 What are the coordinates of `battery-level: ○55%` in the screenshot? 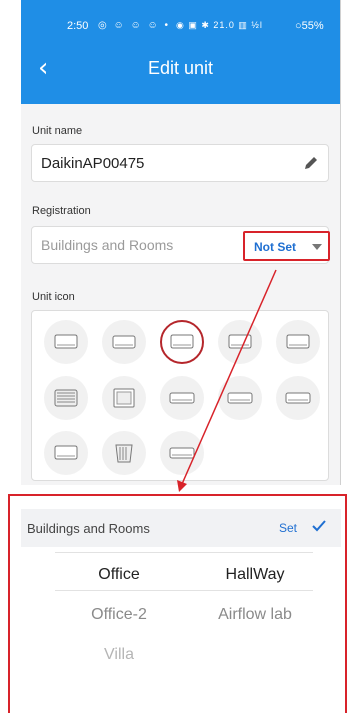 It's located at (309, 26).